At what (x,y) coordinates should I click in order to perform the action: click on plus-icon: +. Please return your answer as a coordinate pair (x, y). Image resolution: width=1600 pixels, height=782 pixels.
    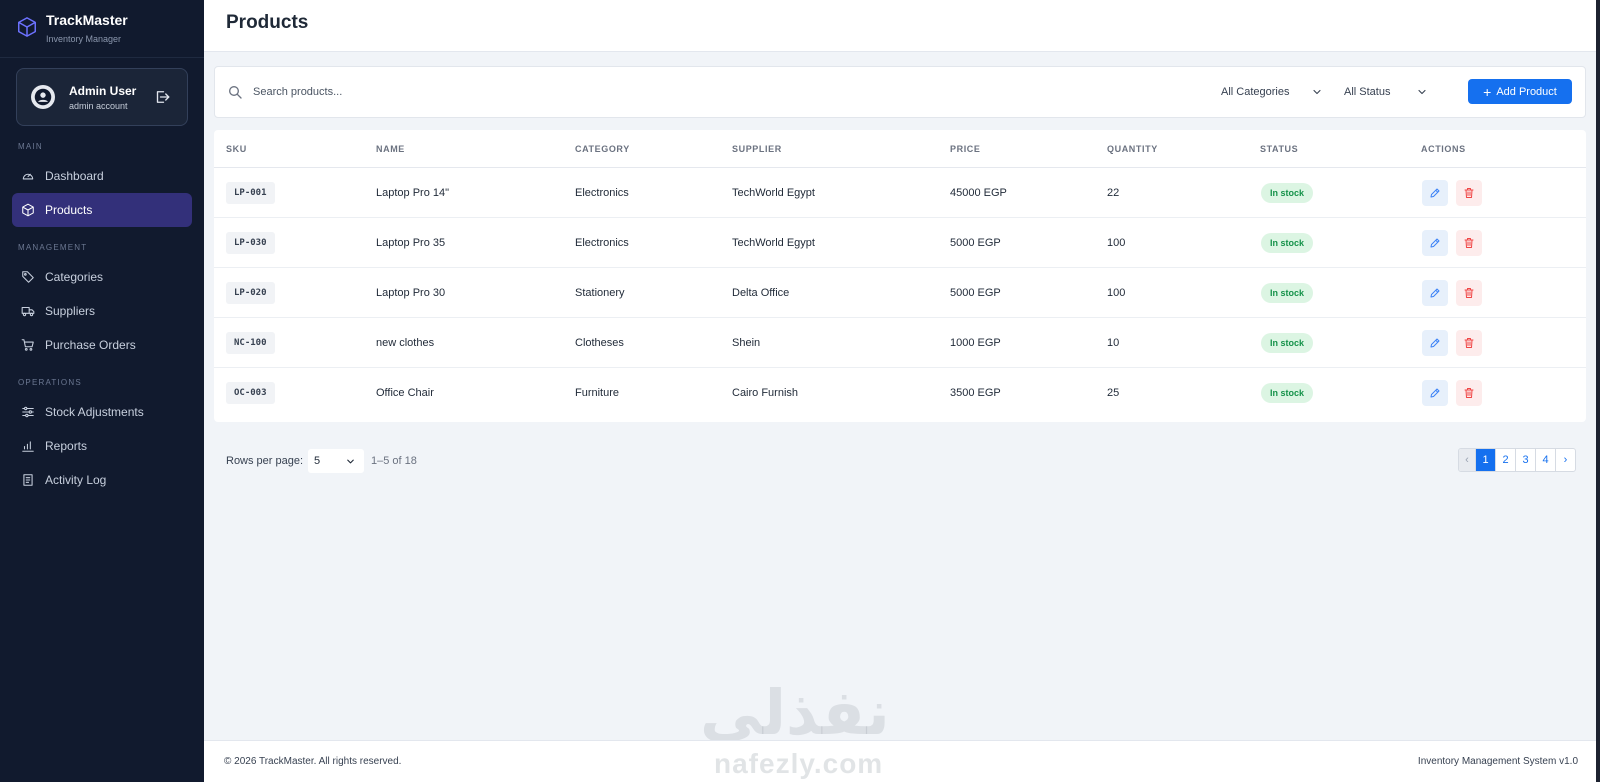
    Looking at the image, I should click on (1487, 91).